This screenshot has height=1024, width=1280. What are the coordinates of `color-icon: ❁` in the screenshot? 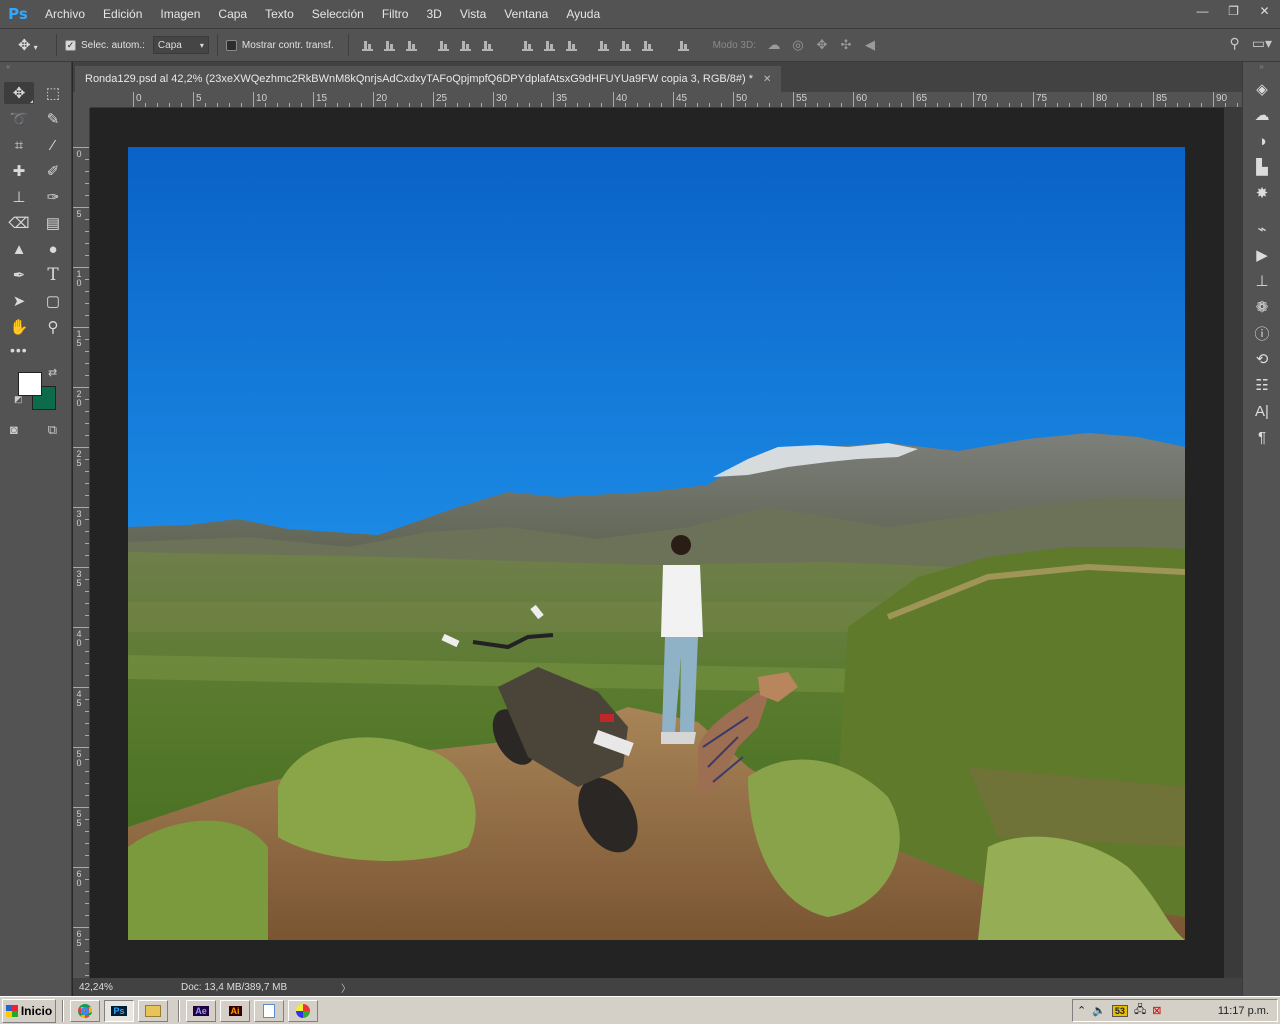 It's located at (1261, 307).